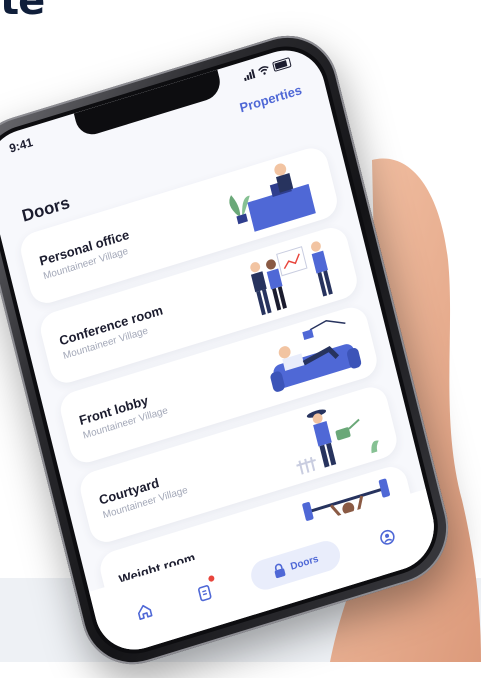  What do you see at coordinates (46, 209) in the screenshot?
I see `page-title: Doors` at bounding box center [46, 209].